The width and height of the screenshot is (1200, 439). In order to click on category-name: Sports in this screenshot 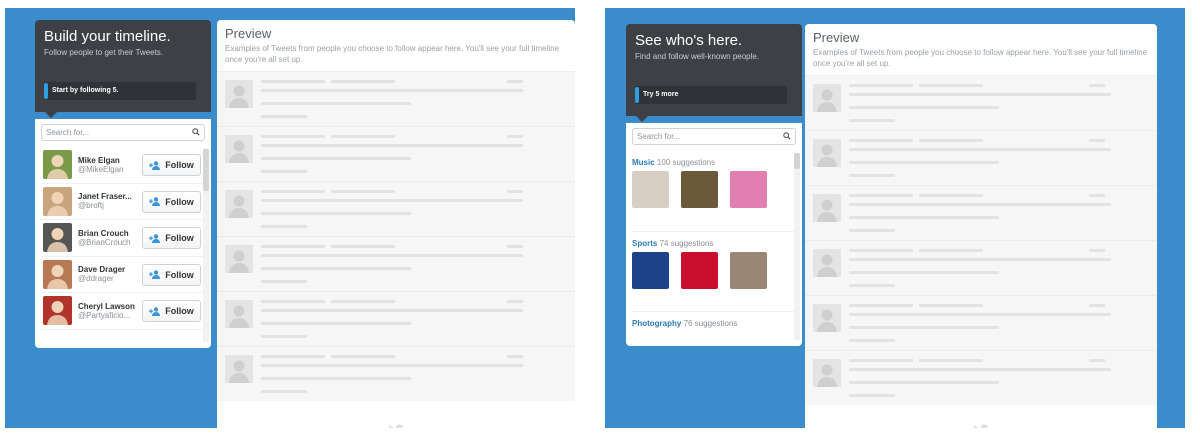, I will do `click(644, 243)`.